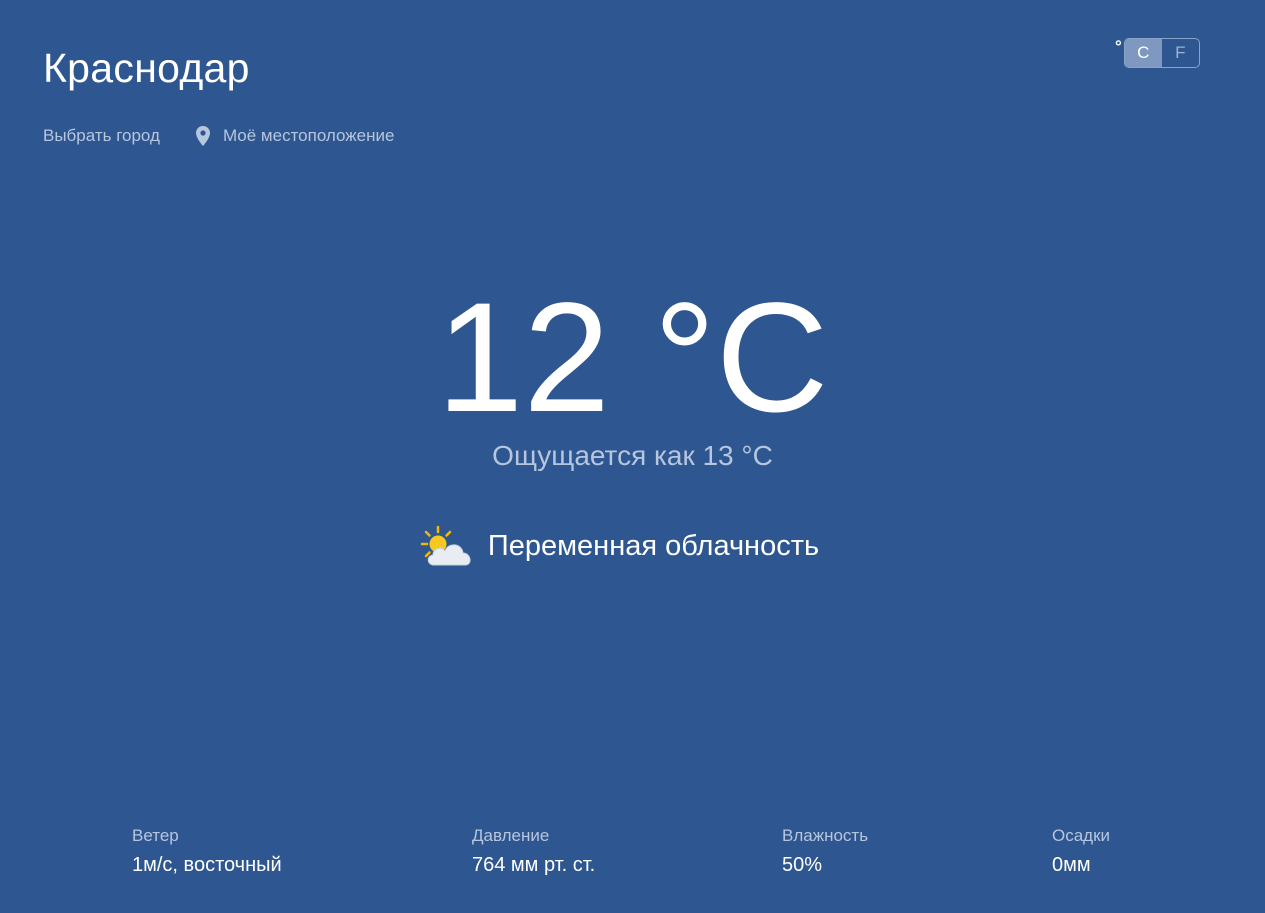 The image size is (1265, 913). Describe the element at coordinates (534, 865) in the screenshot. I see `pressure-value: 764 мм рт. ст.` at that location.